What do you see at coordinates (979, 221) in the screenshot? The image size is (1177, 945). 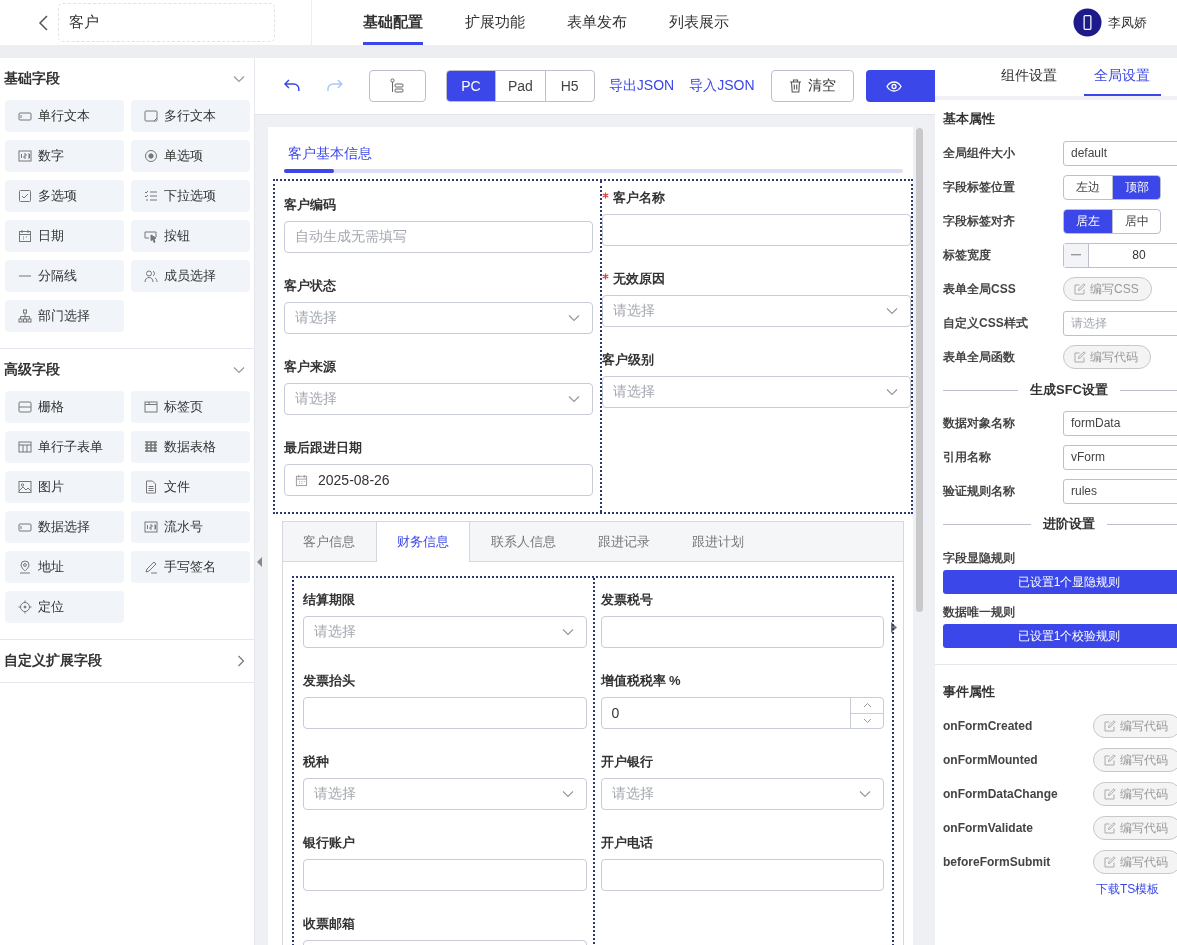 I see `setting-label: 字段标签对齐` at bounding box center [979, 221].